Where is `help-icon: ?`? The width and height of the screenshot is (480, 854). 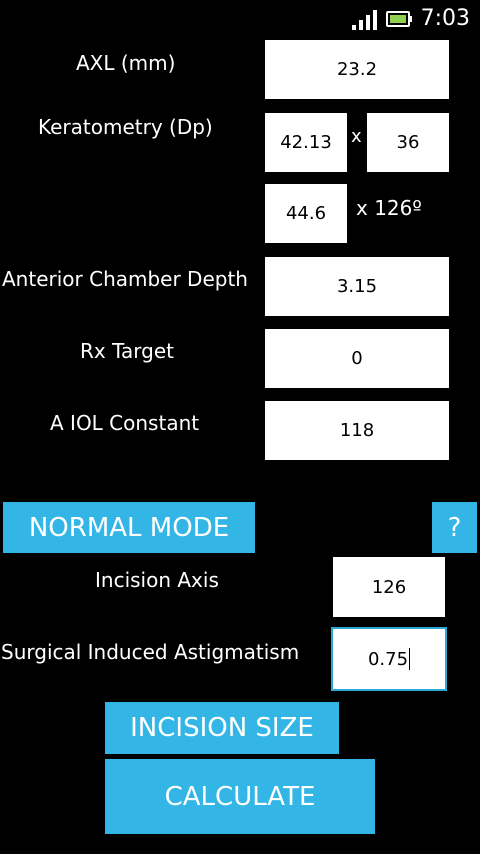 help-icon: ? is located at coordinates (454, 527).